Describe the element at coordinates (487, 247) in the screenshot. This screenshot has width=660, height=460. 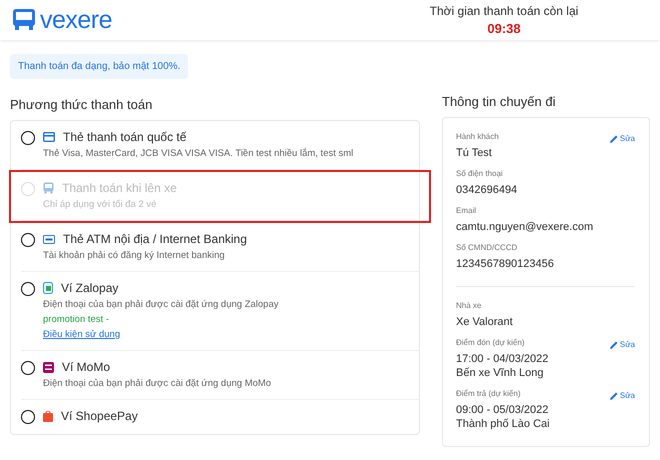
I see `field-label: Số CMND/CCCD` at that location.